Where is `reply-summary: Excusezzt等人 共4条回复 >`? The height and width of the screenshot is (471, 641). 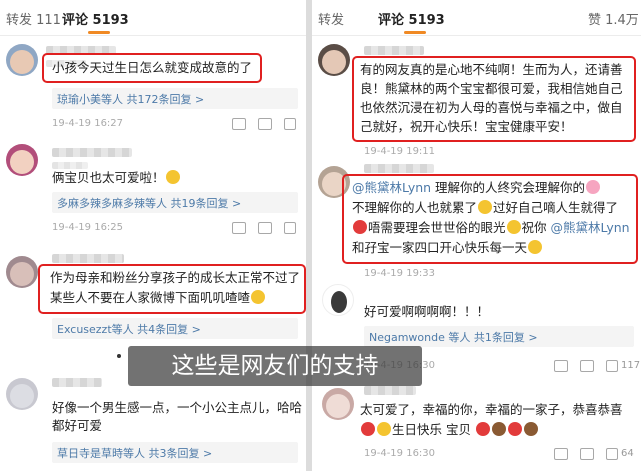 reply-summary: Excusezzt等人 共4条回复 > is located at coordinates (175, 328).